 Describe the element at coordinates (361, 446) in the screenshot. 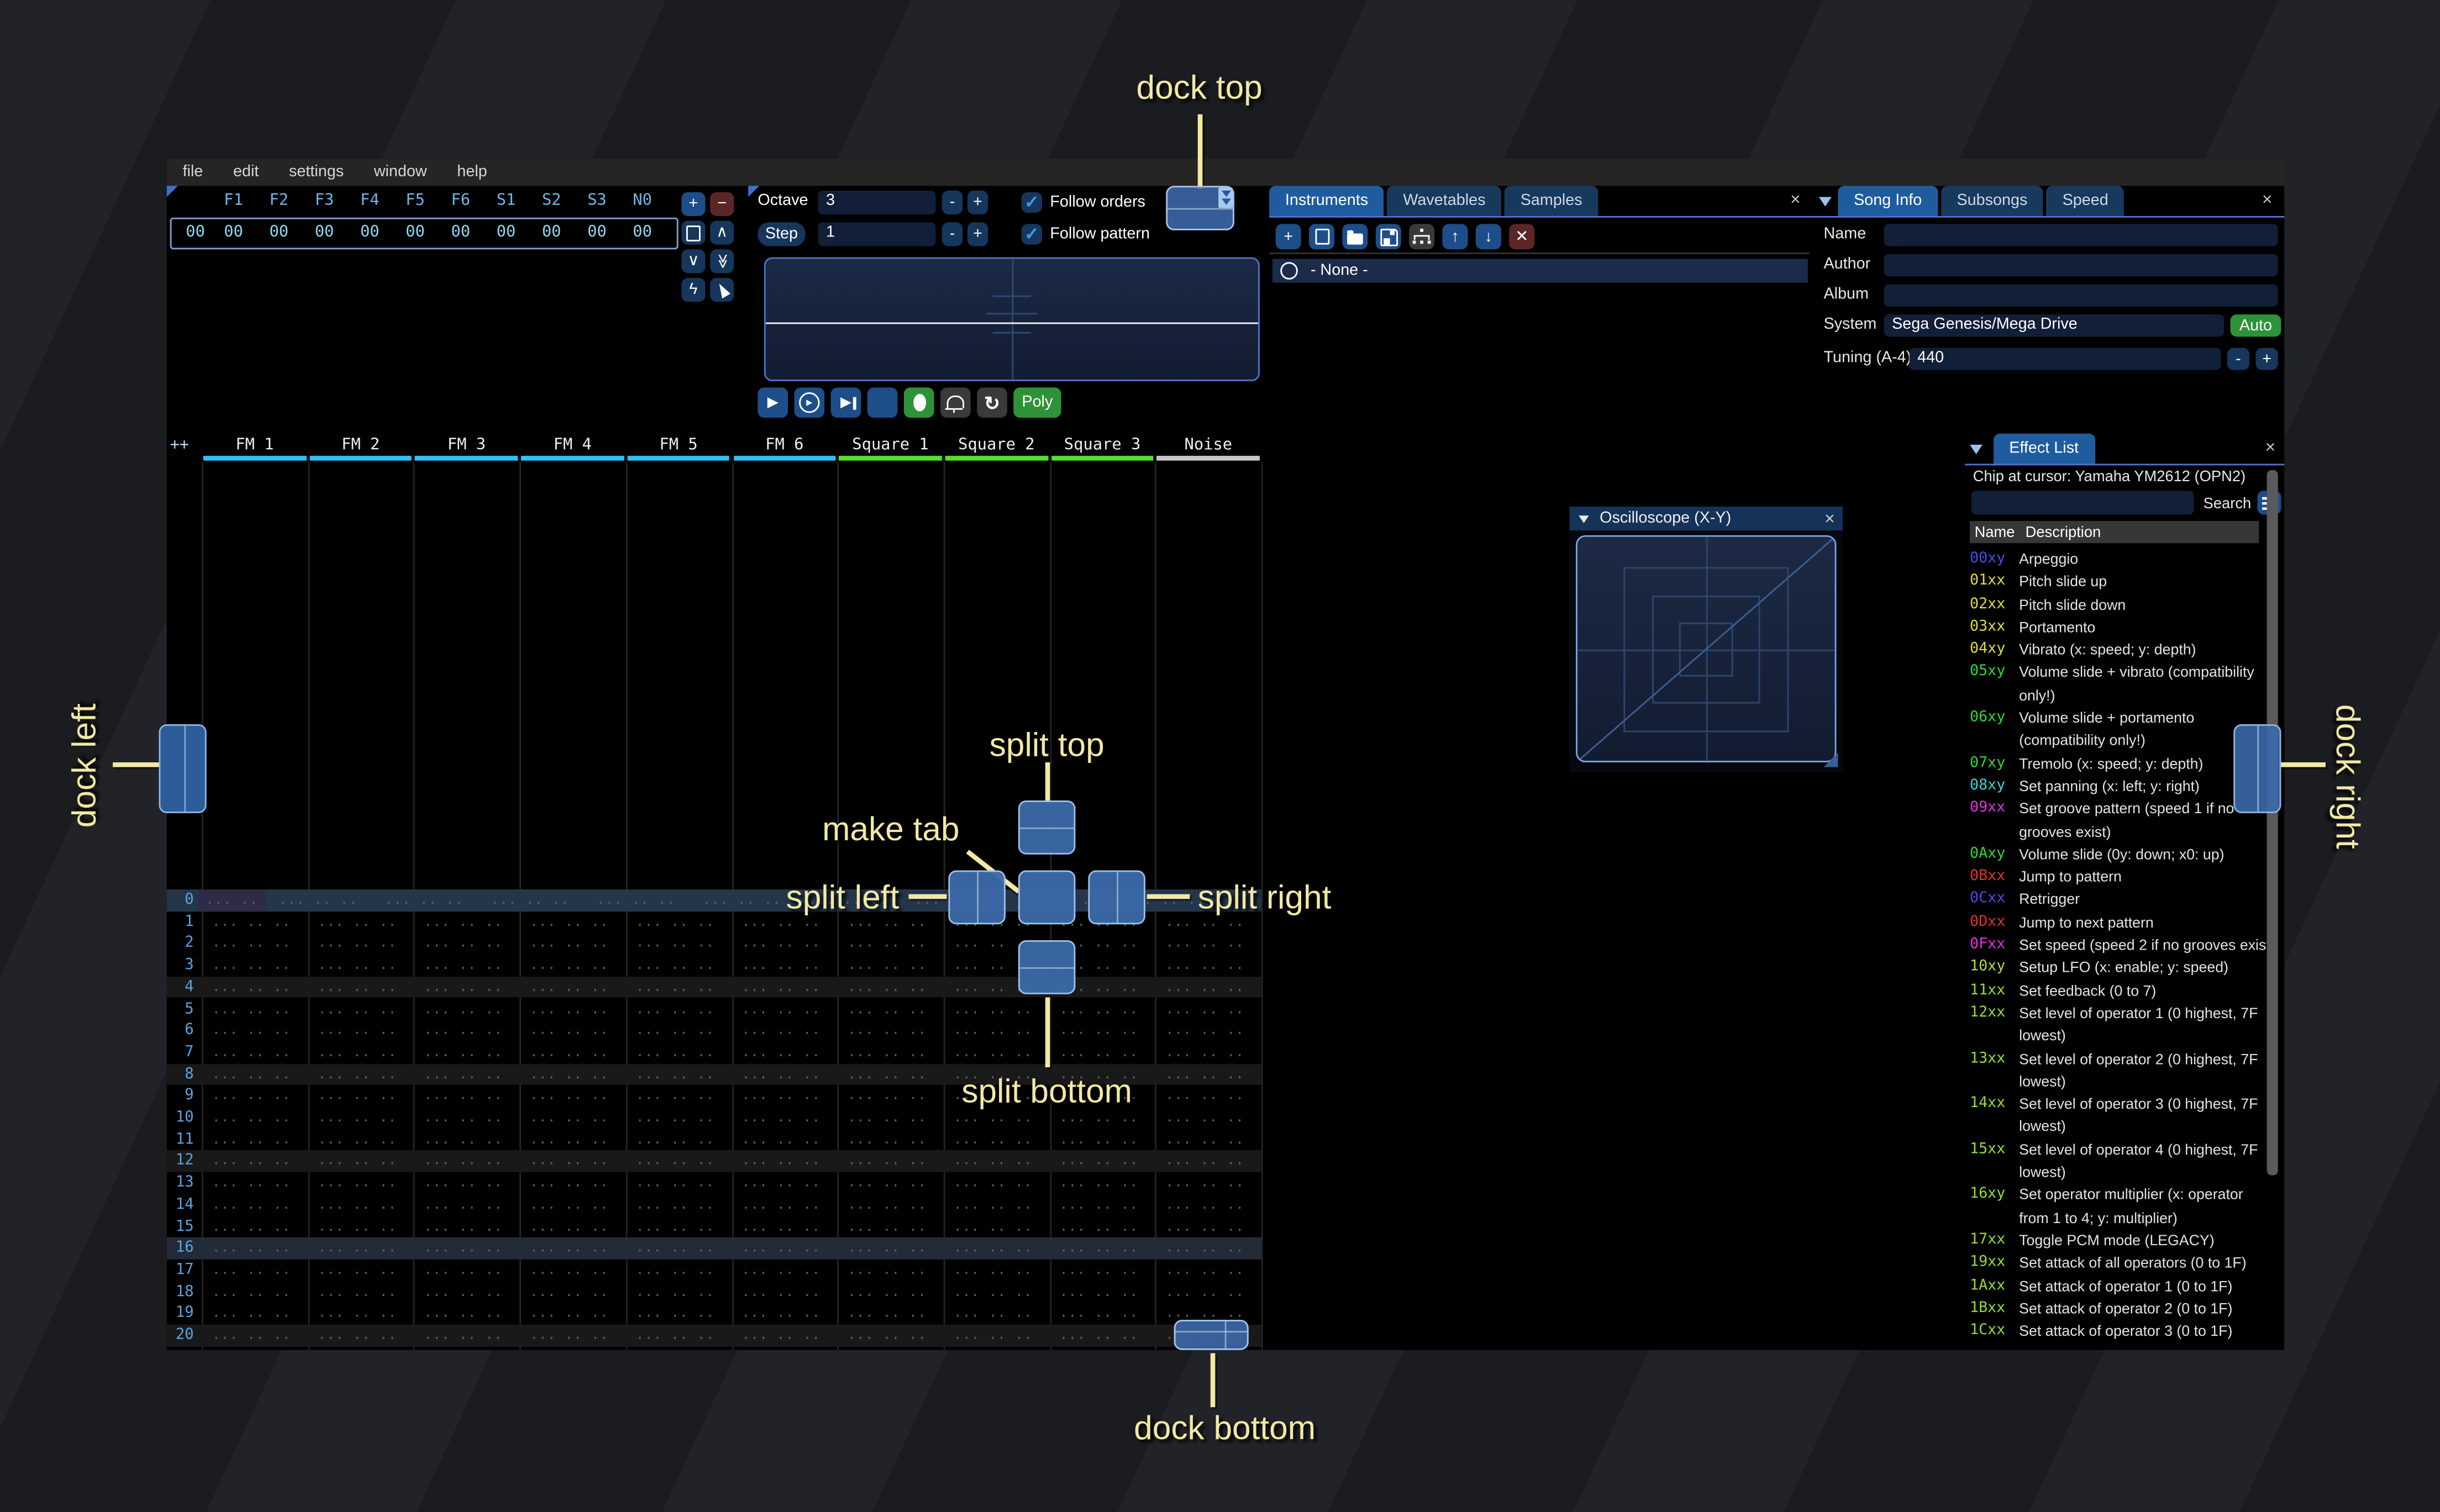

I see `channel-header-fm-2: FM 2` at that location.